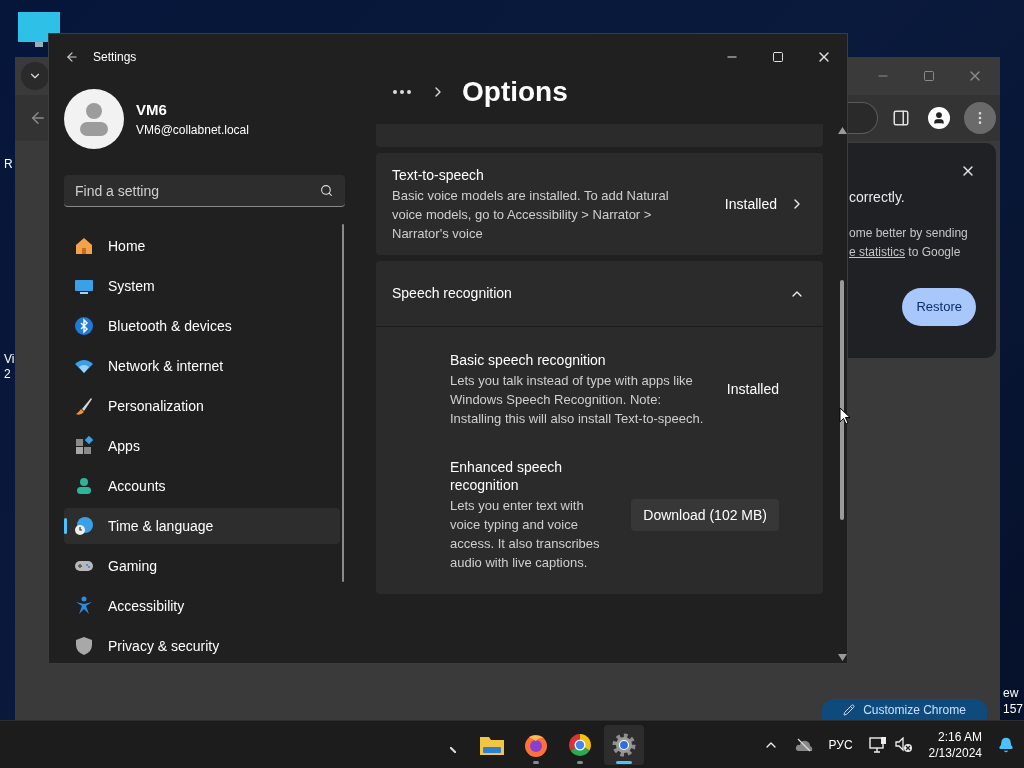 The image size is (1024, 768). Describe the element at coordinates (955, 752) in the screenshot. I see `clock-date: 2/13/2024` at that location.